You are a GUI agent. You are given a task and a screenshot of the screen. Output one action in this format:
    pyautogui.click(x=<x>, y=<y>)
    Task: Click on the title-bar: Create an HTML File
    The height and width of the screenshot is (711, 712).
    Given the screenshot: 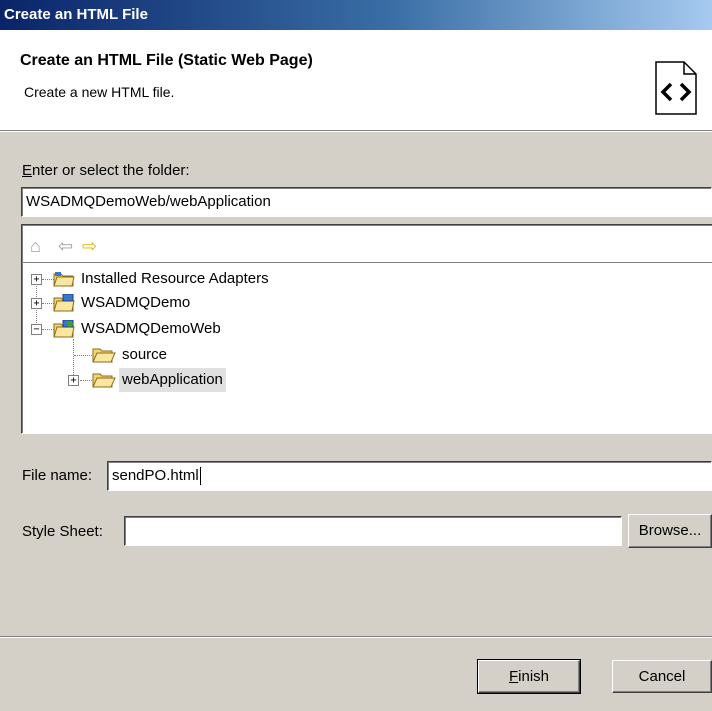 What is the action you would take?
    pyautogui.click(x=356, y=15)
    